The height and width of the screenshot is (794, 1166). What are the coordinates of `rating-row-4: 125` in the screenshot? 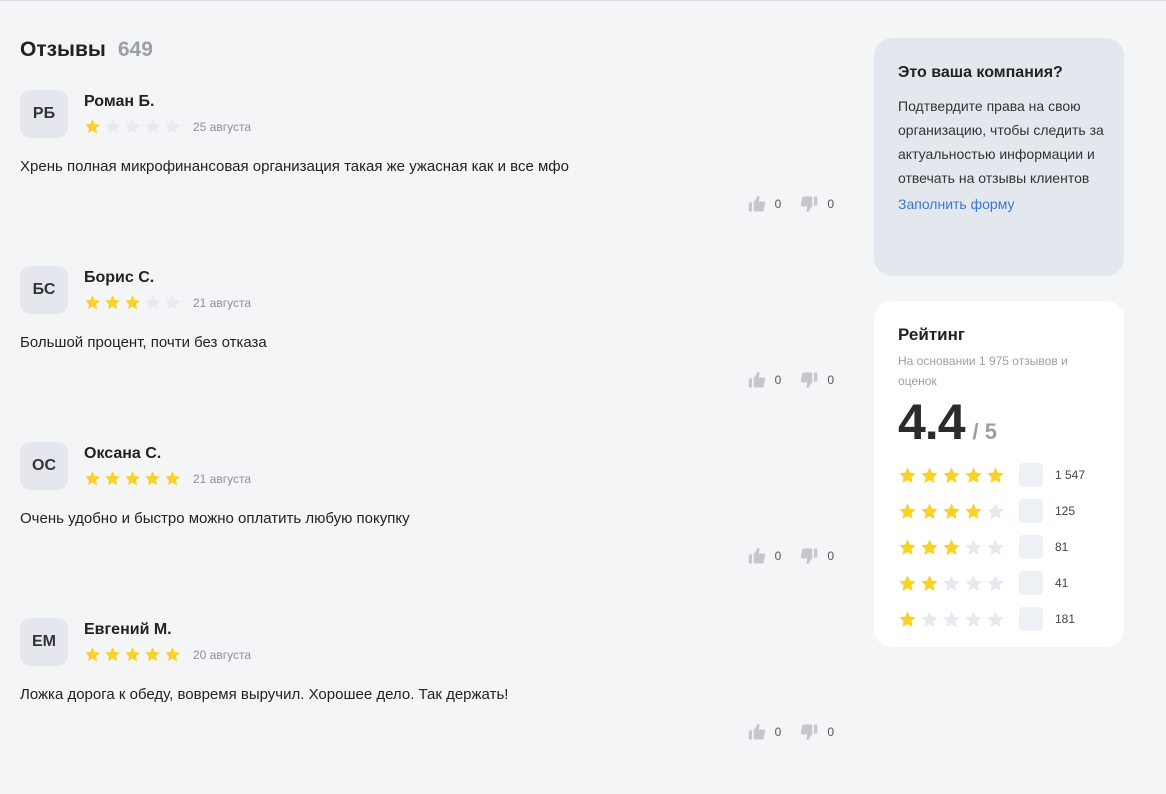 It's located at (999, 511).